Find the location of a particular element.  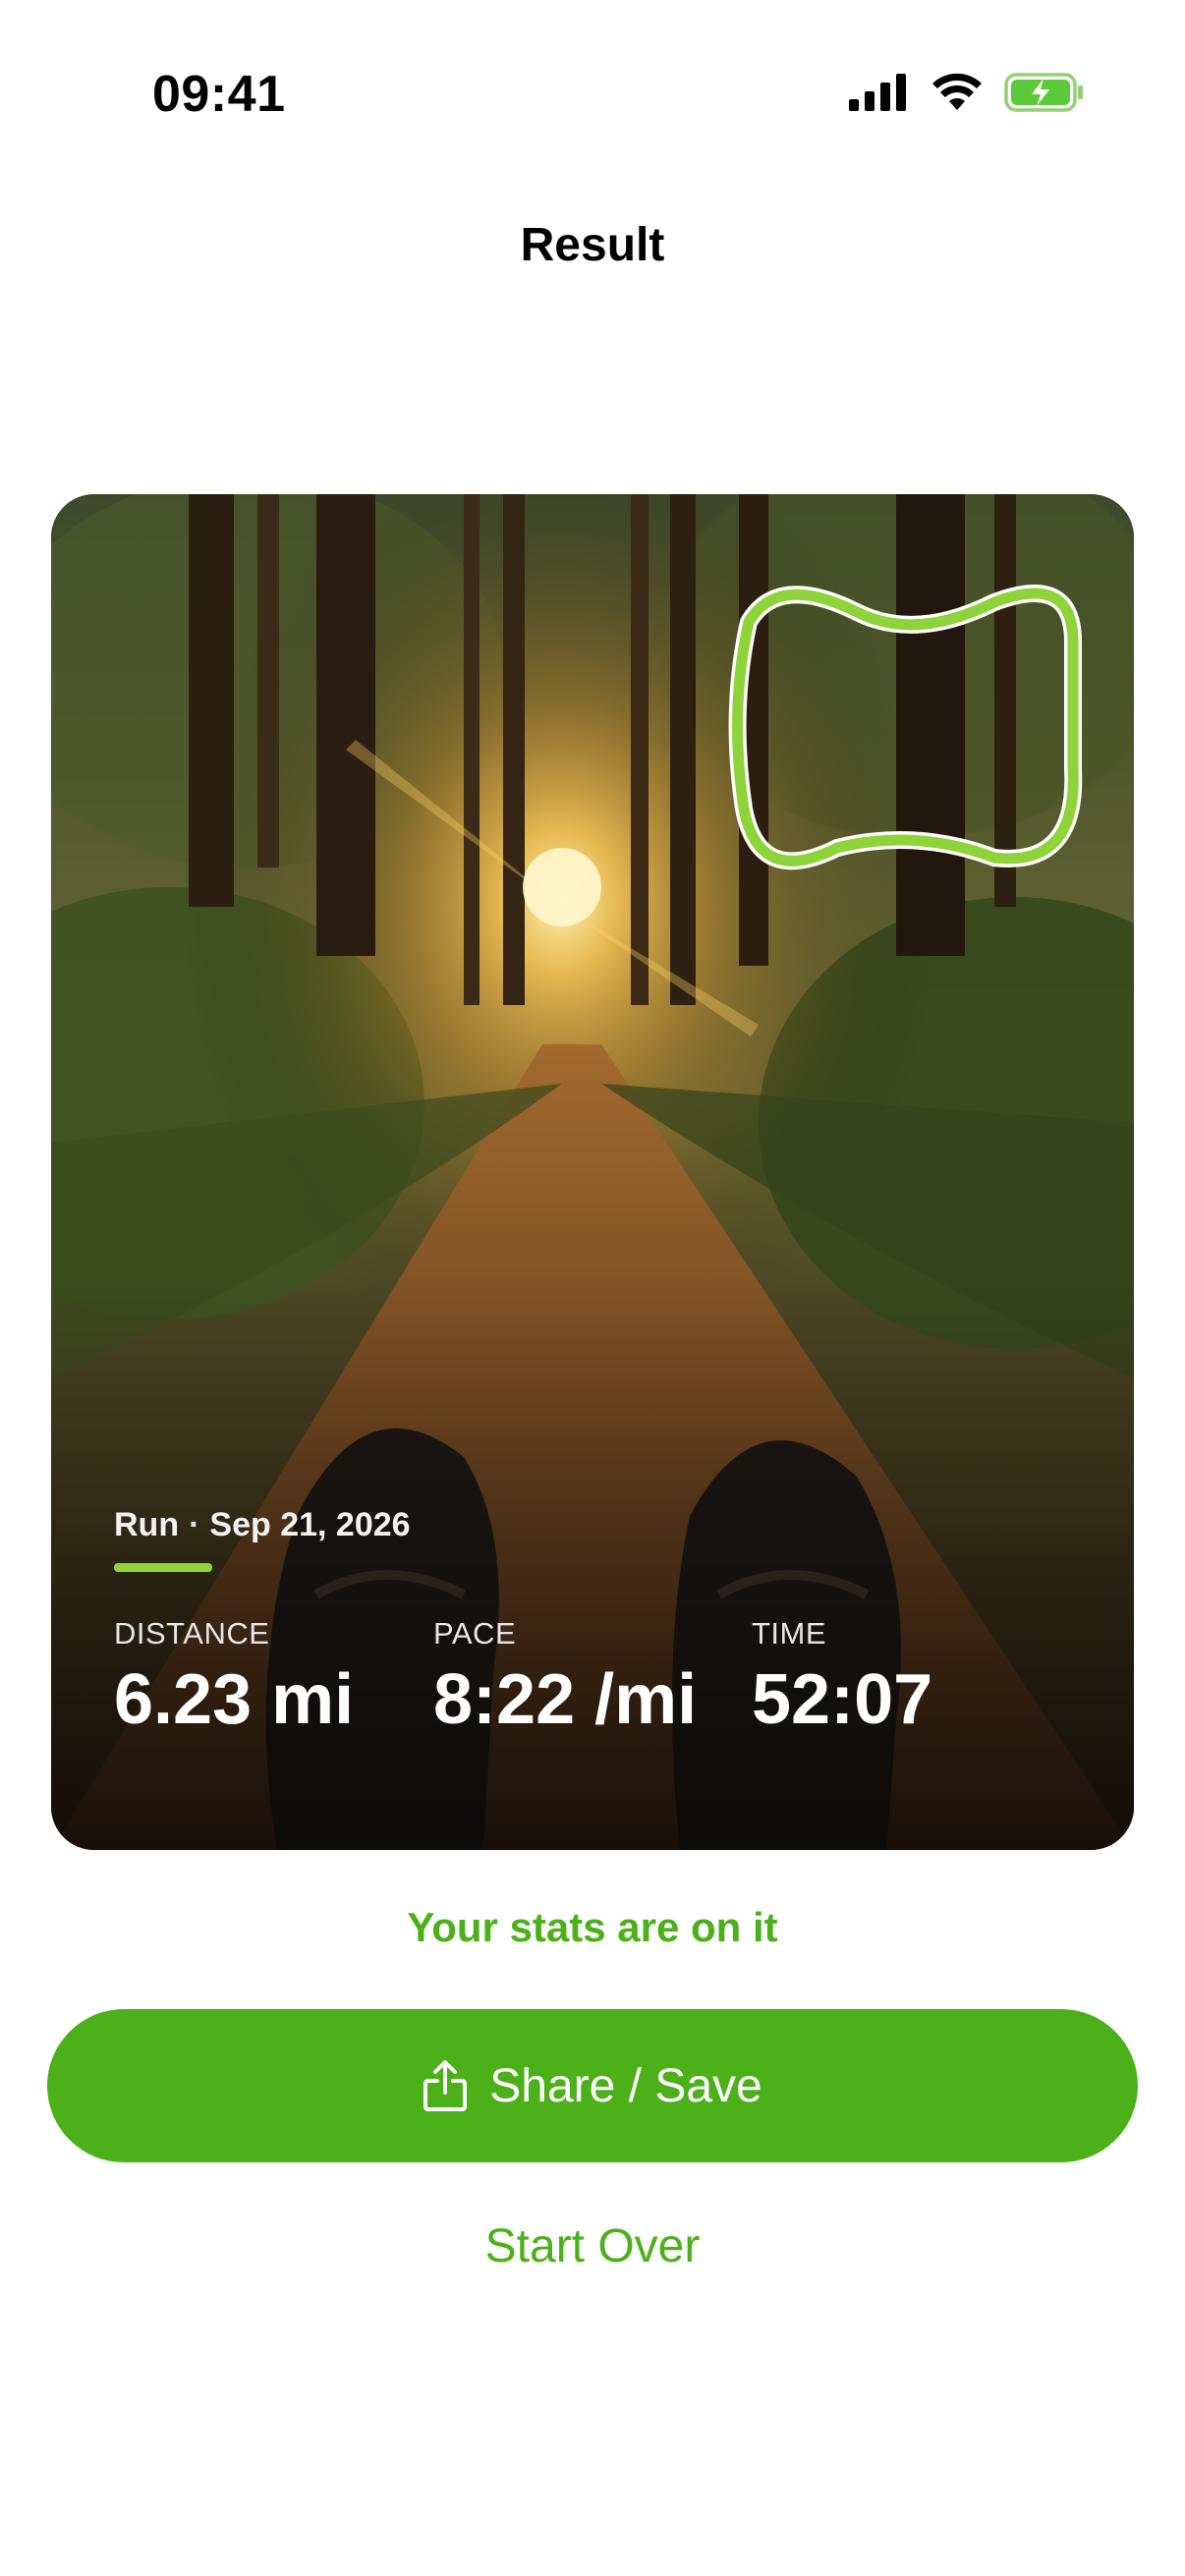

stat-label: TIME is located at coordinates (790, 1633).